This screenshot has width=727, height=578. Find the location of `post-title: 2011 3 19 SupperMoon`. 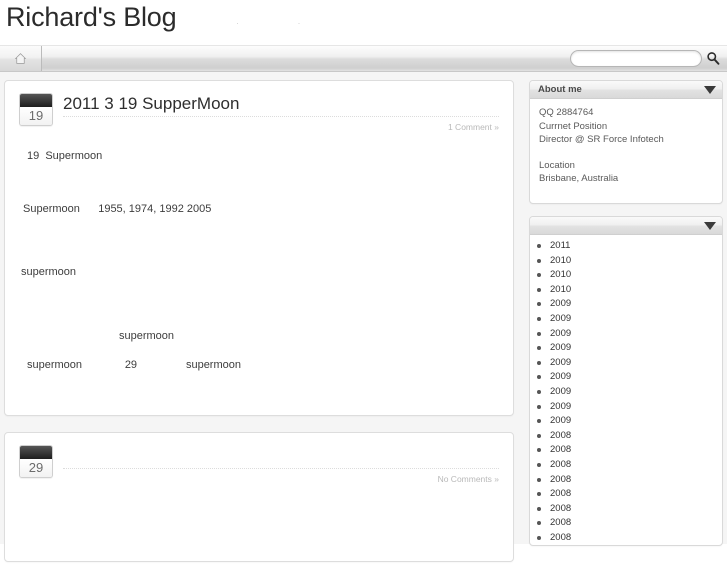

post-title: 2011 3 19 SupperMoon is located at coordinates (281, 105).